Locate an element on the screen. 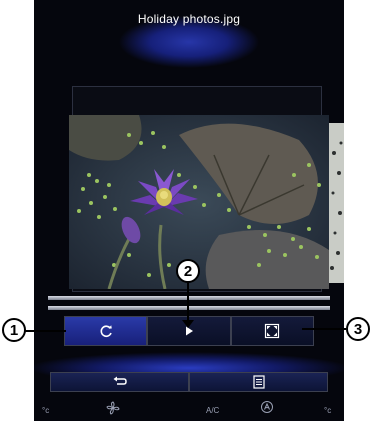 This screenshot has height=421, width=378. climate-bar: °c A/C °c is located at coordinates (189, 409).